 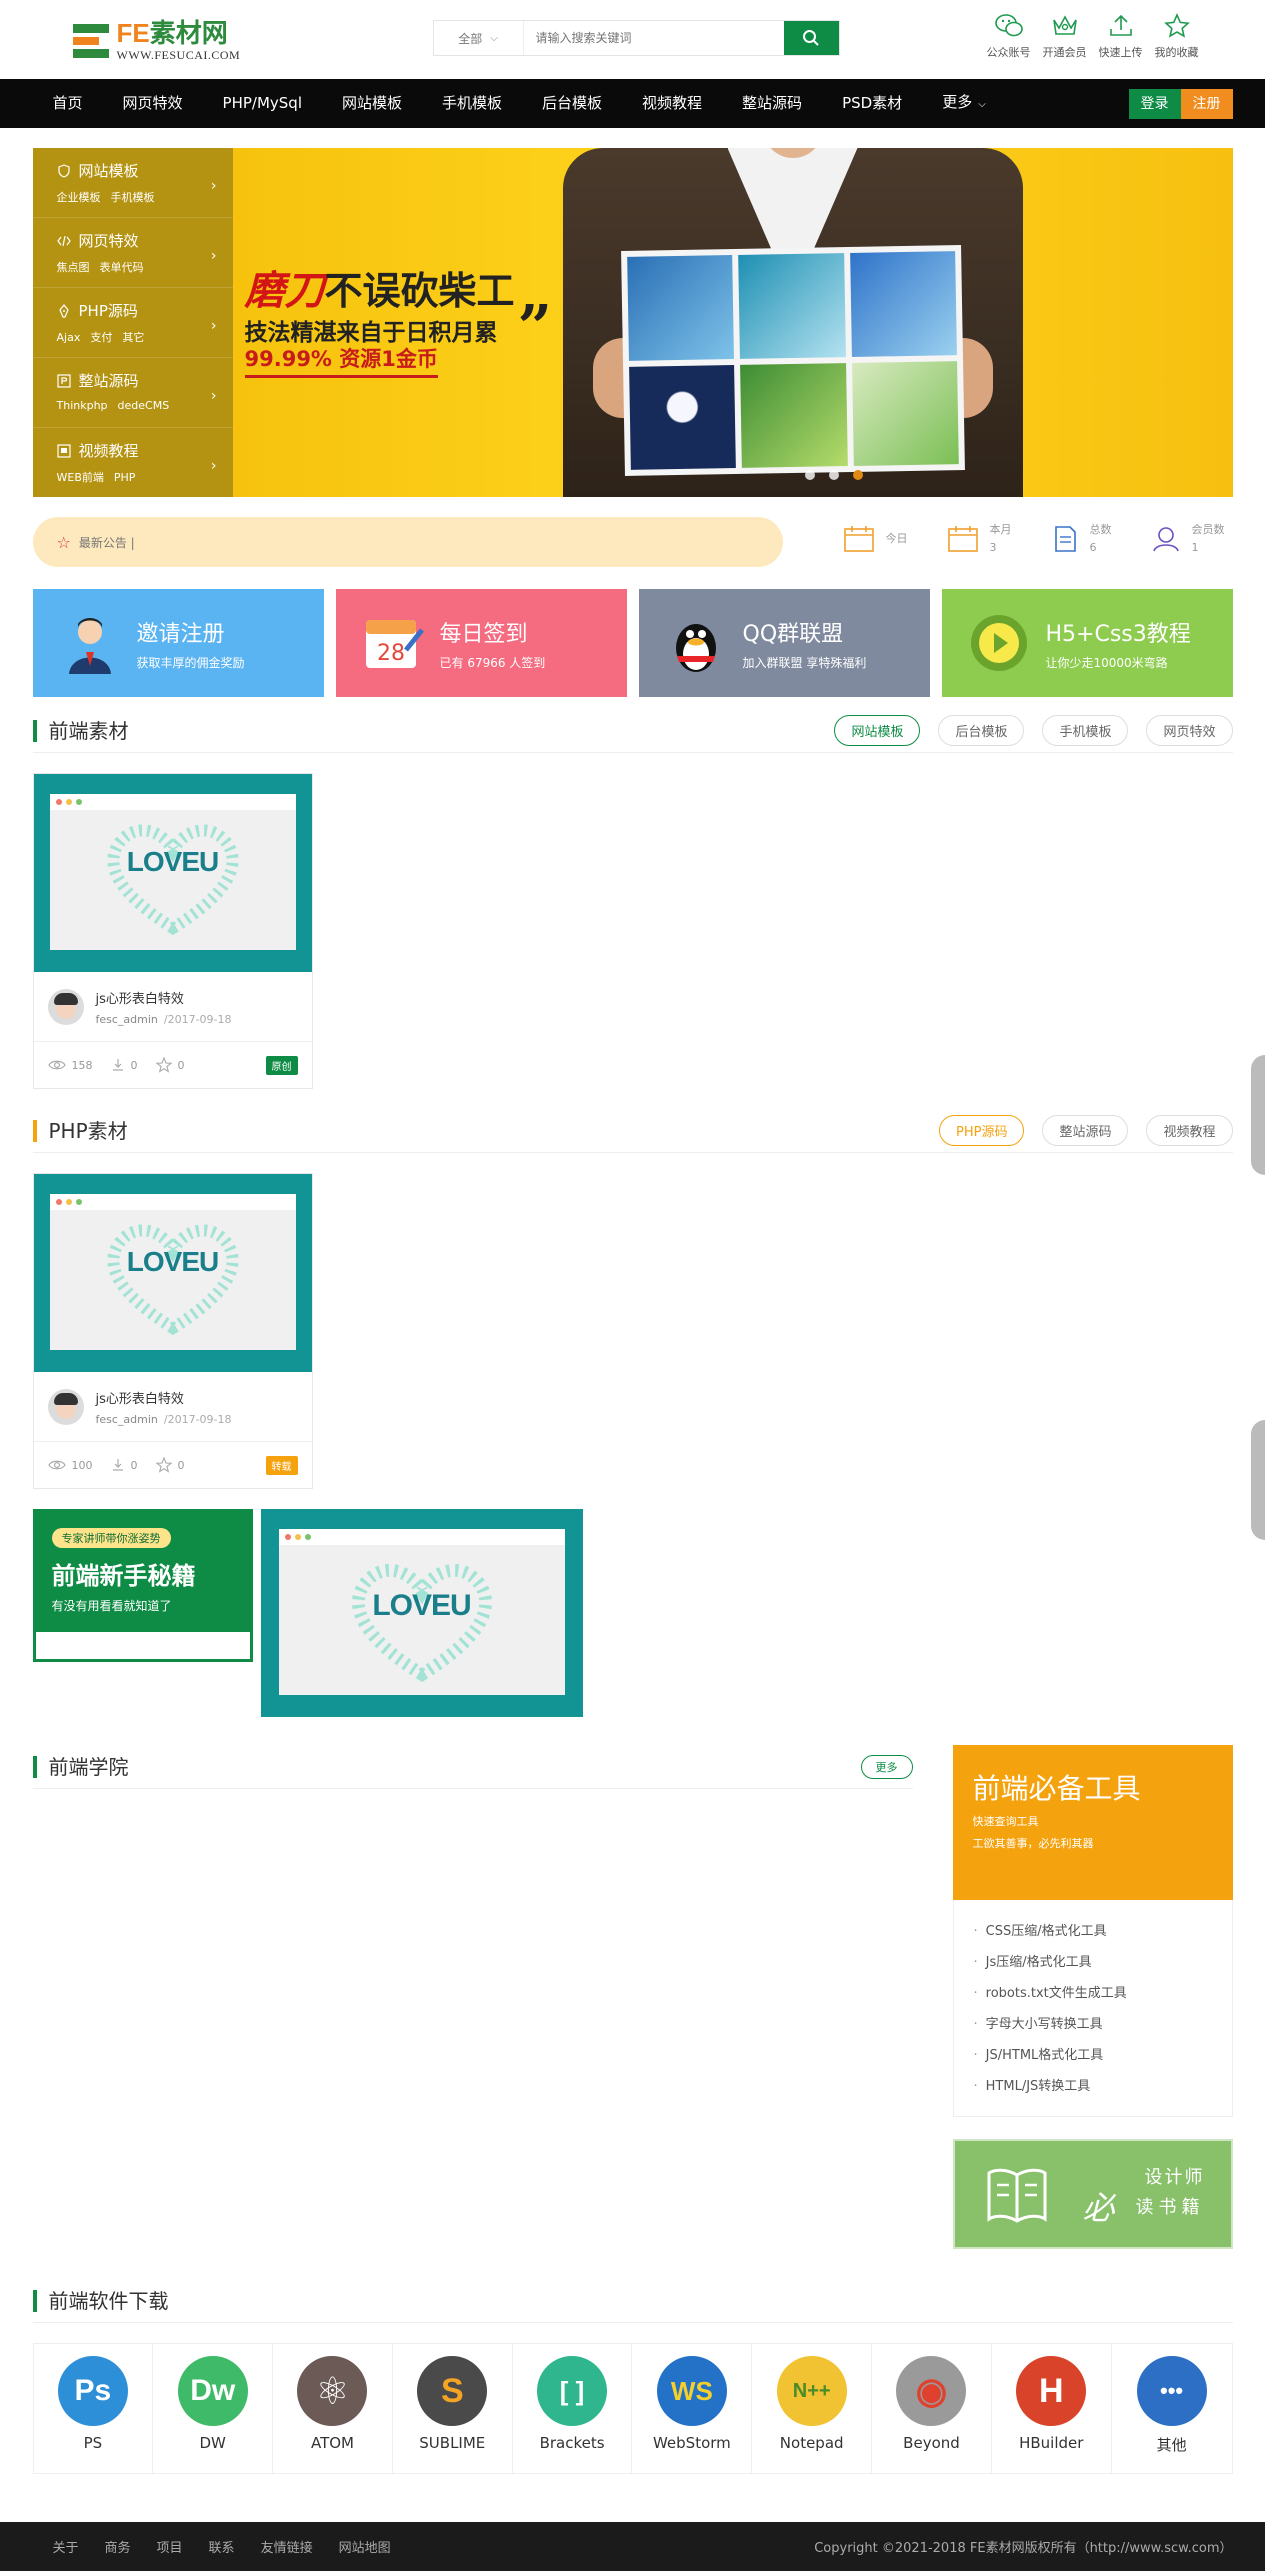 What do you see at coordinates (222, 2546) in the screenshot?
I see `footer-link-contact: 联系` at bounding box center [222, 2546].